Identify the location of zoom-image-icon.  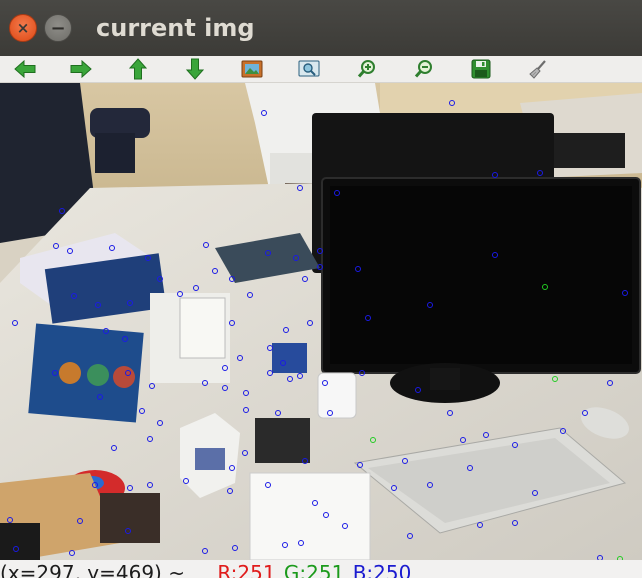
(309, 68).